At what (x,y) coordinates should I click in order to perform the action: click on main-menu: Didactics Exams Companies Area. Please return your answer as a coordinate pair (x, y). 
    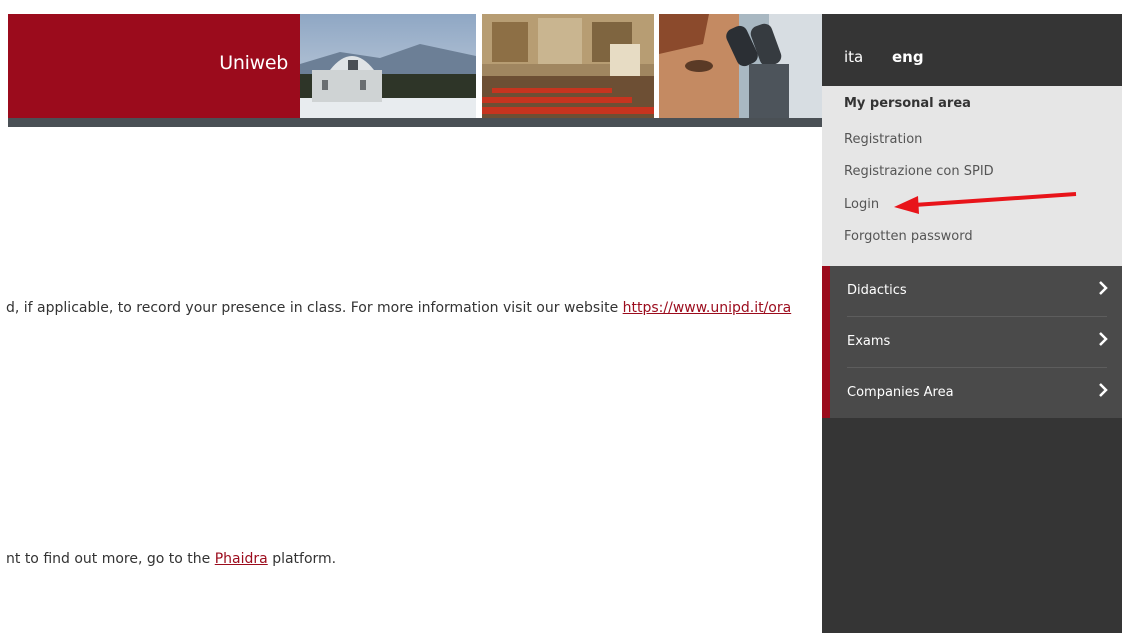
    Looking at the image, I should click on (972, 342).